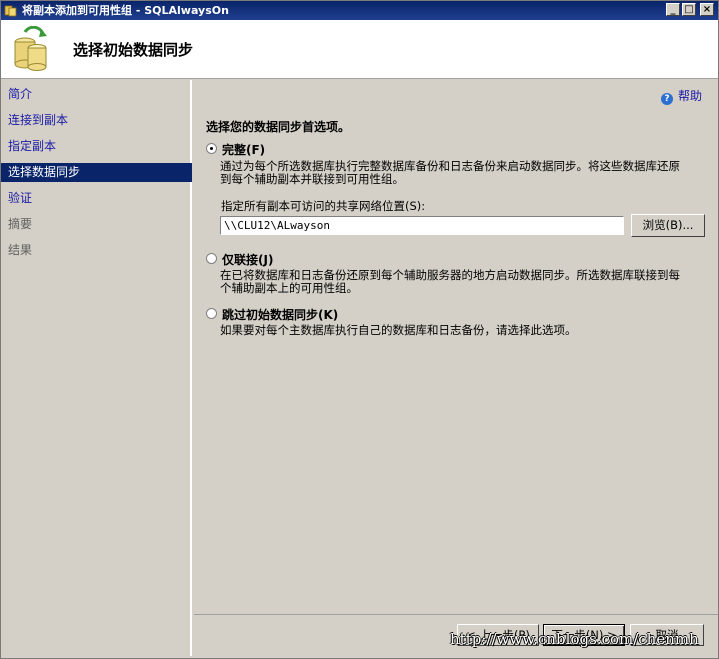 Image resolution: width=719 pixels, height=659 pixels. I want to click on title-bar: 将副本添加到可用性组 - SQLAlwaysOn _ □ ×, so click(359, 10).